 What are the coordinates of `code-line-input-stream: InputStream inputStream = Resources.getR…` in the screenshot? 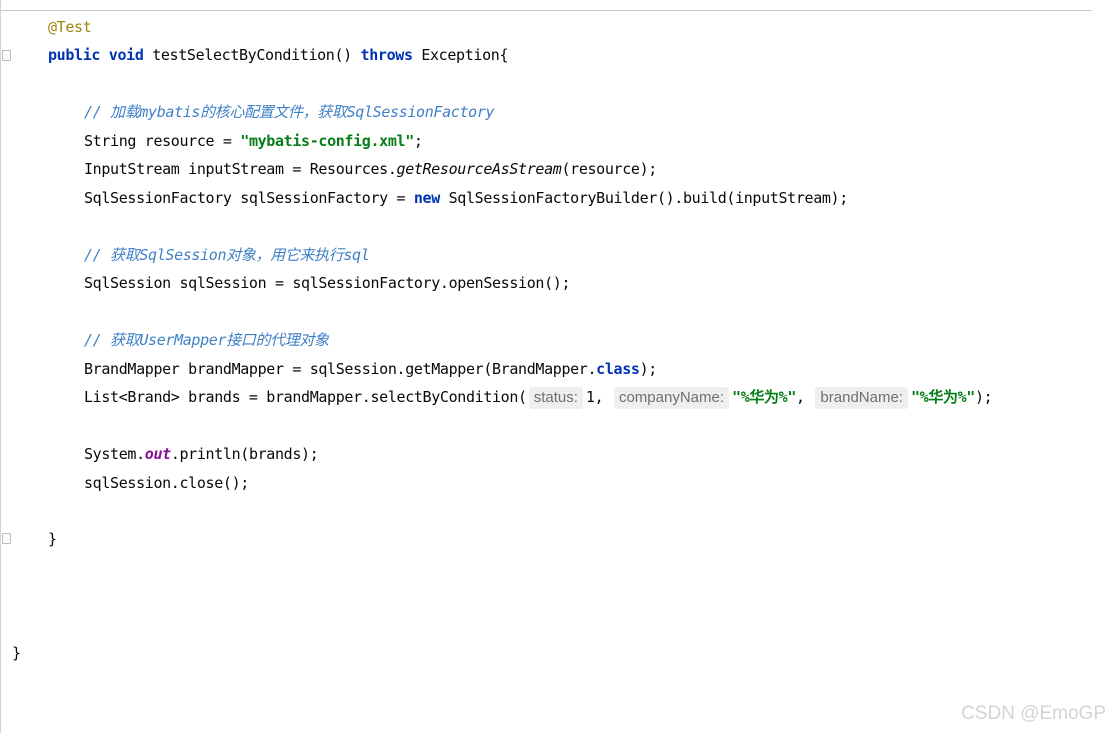 It's located at (370, 169).